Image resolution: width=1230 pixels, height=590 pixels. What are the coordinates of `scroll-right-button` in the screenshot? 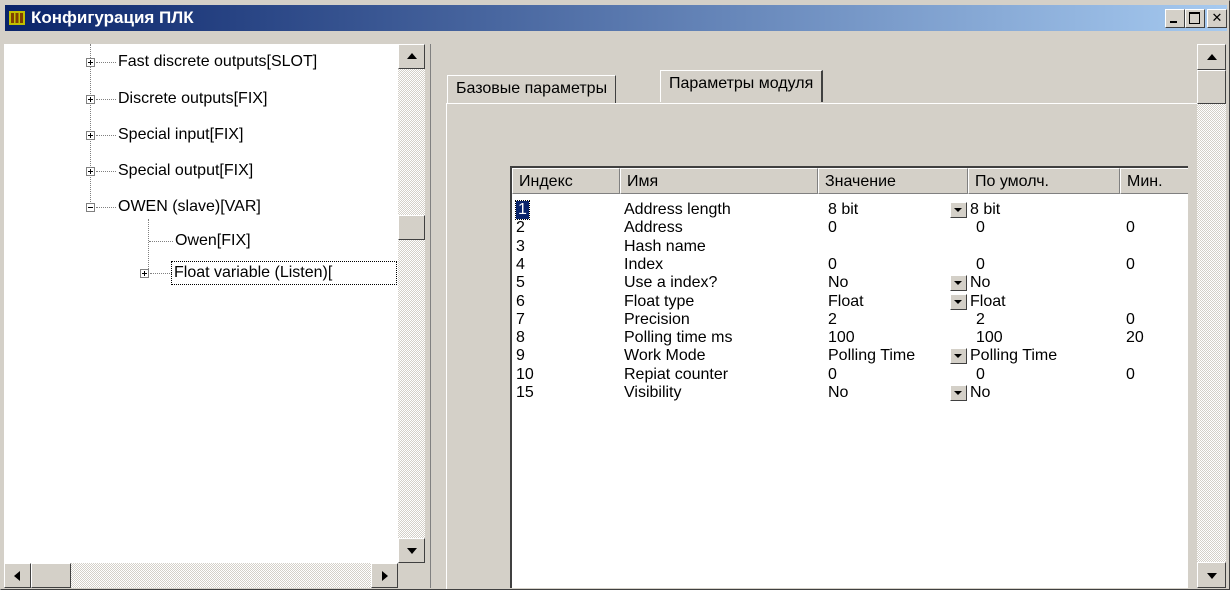 It's located at (384, 575).